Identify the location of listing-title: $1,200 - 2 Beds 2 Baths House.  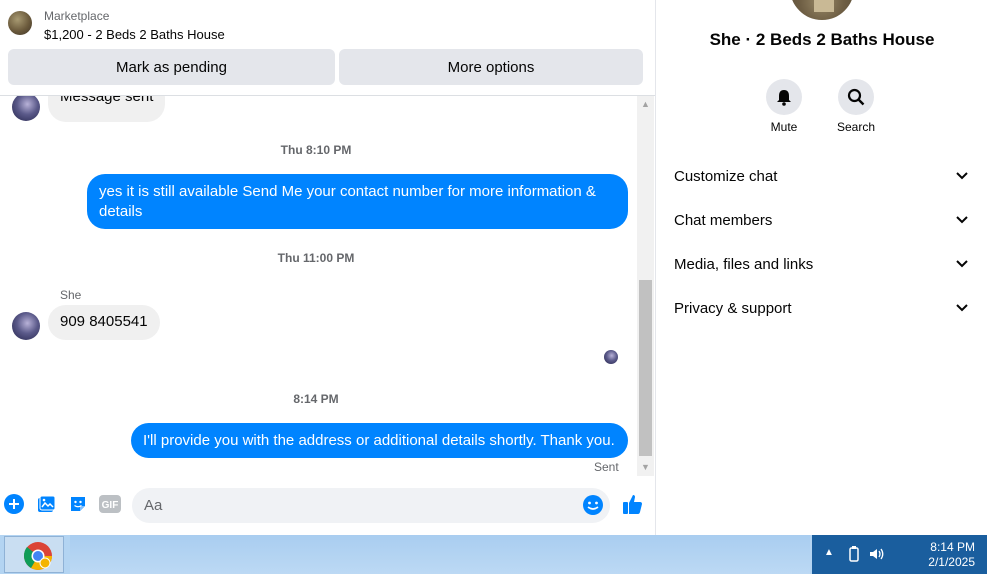
(134, 34).